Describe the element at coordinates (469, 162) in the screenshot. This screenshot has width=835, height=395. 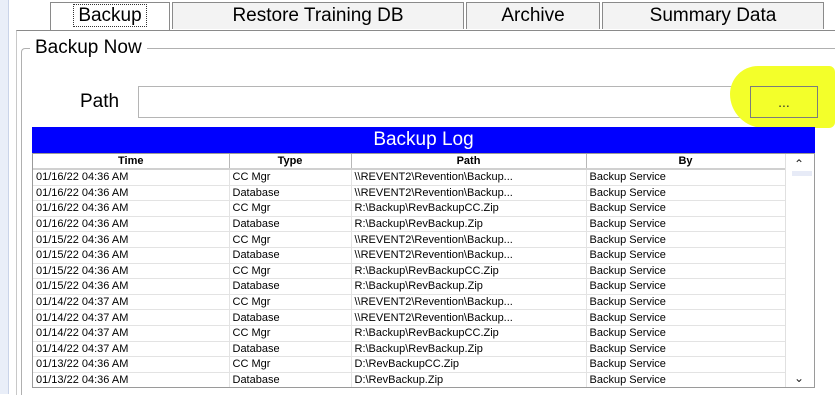
I see `column-header-path: Path` at that location.